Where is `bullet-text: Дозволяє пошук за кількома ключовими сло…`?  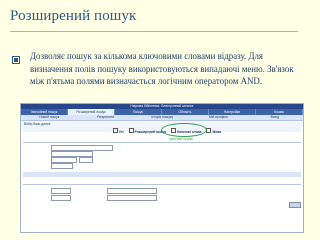 bullet-text: Дозволяє пошук за кількома ключовими сло… is located at coordinates (162, 68).